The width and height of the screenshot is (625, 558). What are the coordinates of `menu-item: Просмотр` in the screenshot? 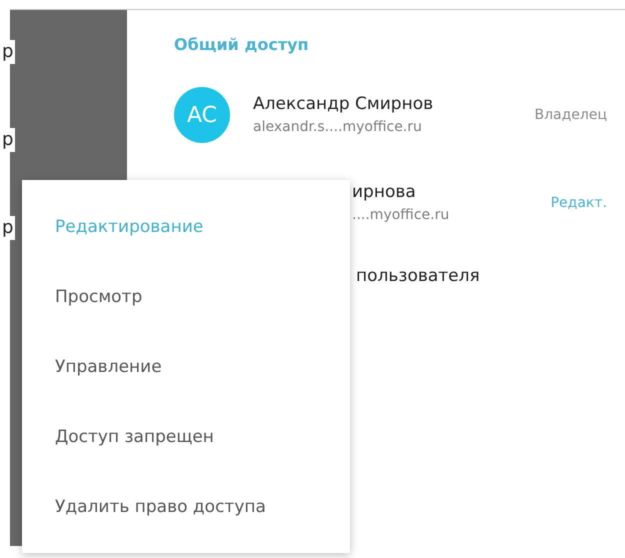 It's located at (98, 297).